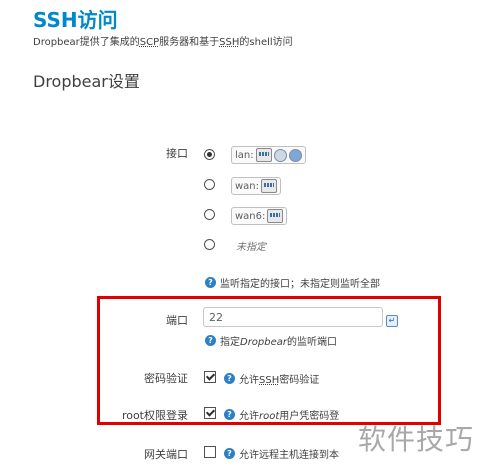 The height and width of the screenshot is (473, 500). I want to click on interface-radio-wan6, so click(209, 214).